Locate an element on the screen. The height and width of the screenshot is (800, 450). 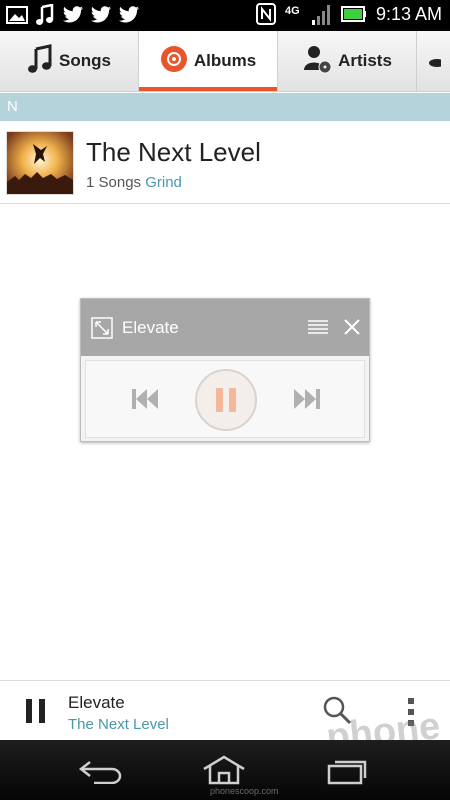
list-item: The Next Level 1 Songs Grind is located at coordinates (225, 163).